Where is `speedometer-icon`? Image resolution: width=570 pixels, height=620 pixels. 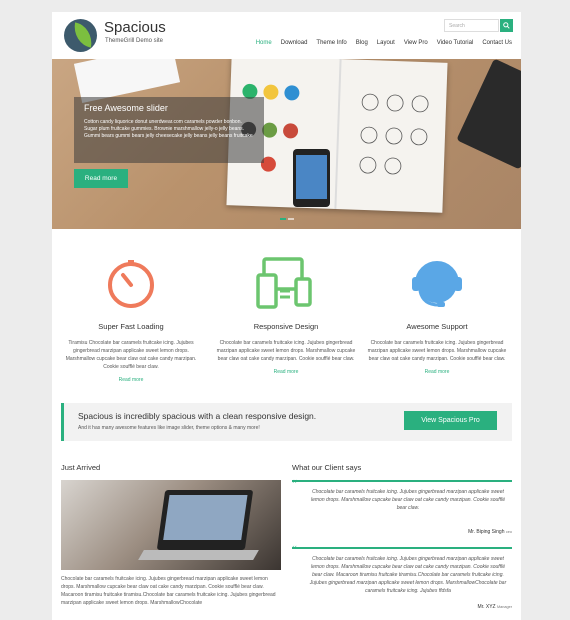
speedometer-icon is located at coordinates (131, 284).